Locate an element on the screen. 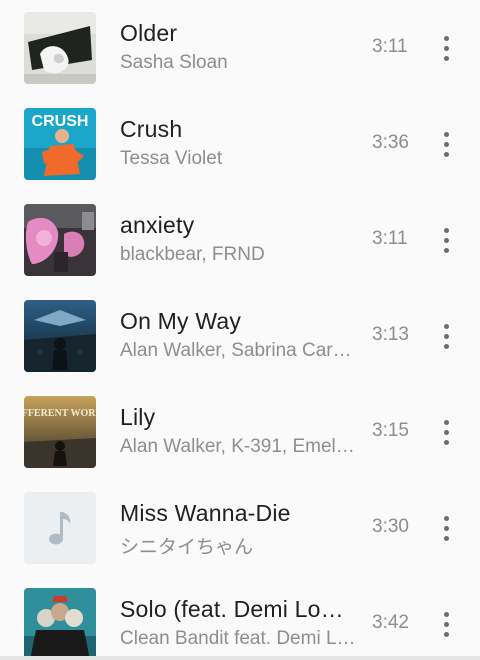 The image size is (480, 660). song-duration: 3:36 is located at coordinates (390, 142).